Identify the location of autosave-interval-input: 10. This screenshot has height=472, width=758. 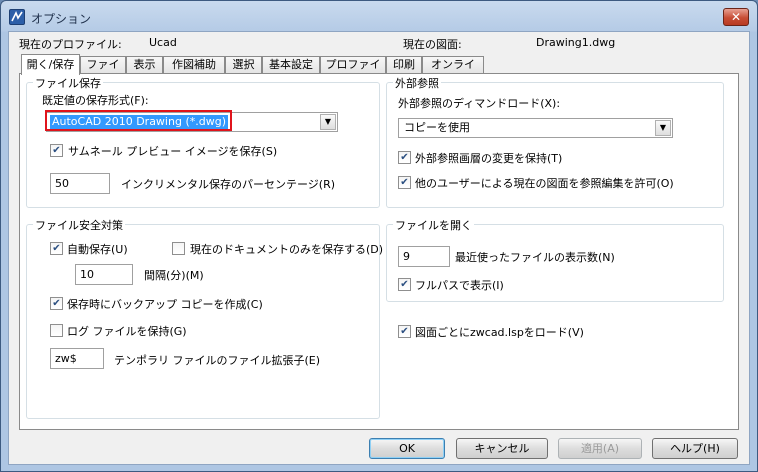
(104, 274).